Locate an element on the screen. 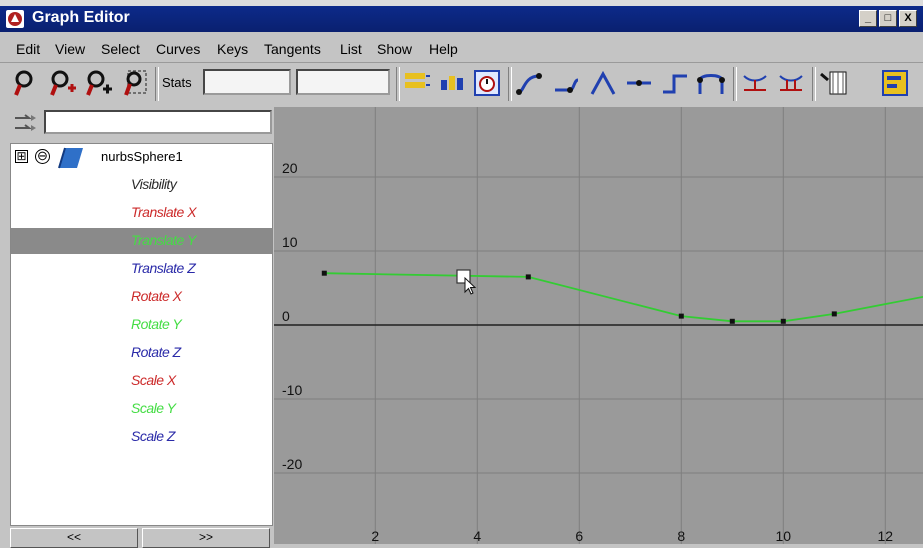  outliner-filter-row is located at coordinates (141, 123).